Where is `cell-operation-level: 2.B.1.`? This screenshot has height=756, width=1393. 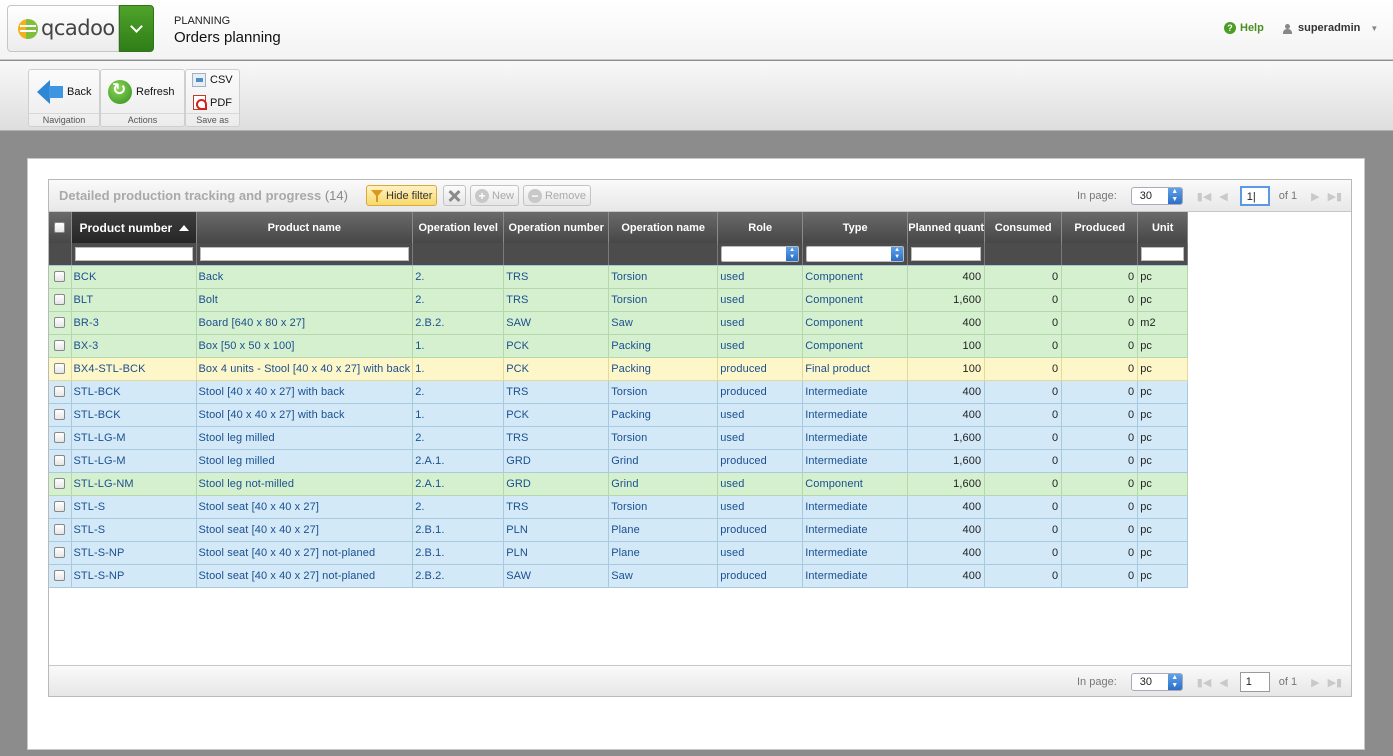 cell-operation-level: 2.B.1. is located at coordinates (458, 553).